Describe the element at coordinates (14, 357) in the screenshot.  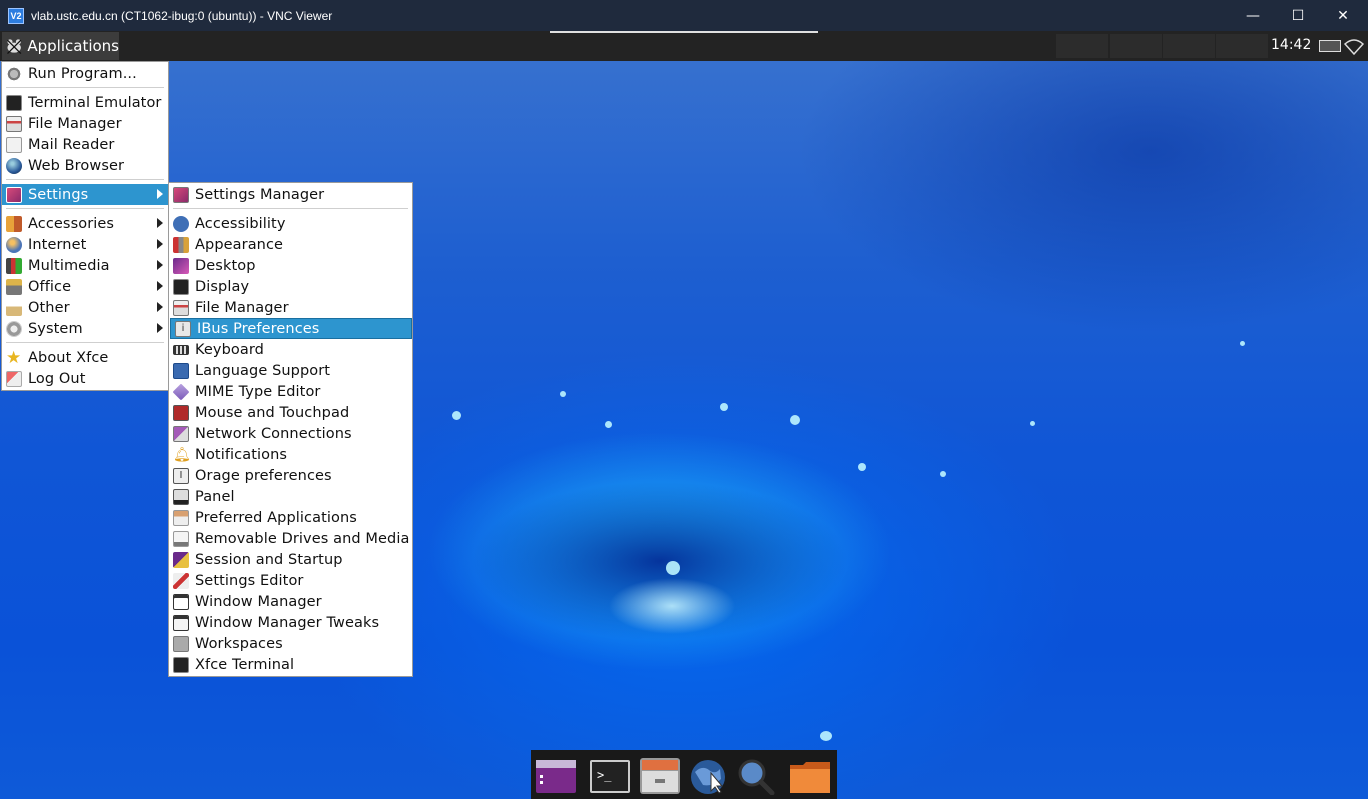
I see `star-icon: ★` at that location.